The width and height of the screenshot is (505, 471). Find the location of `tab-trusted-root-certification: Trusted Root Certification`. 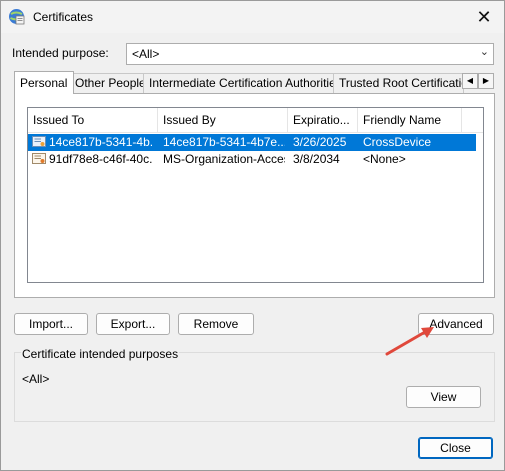

tab-trusted-root-certification: Trusted Root Certification is located at coordinates (398, 83).